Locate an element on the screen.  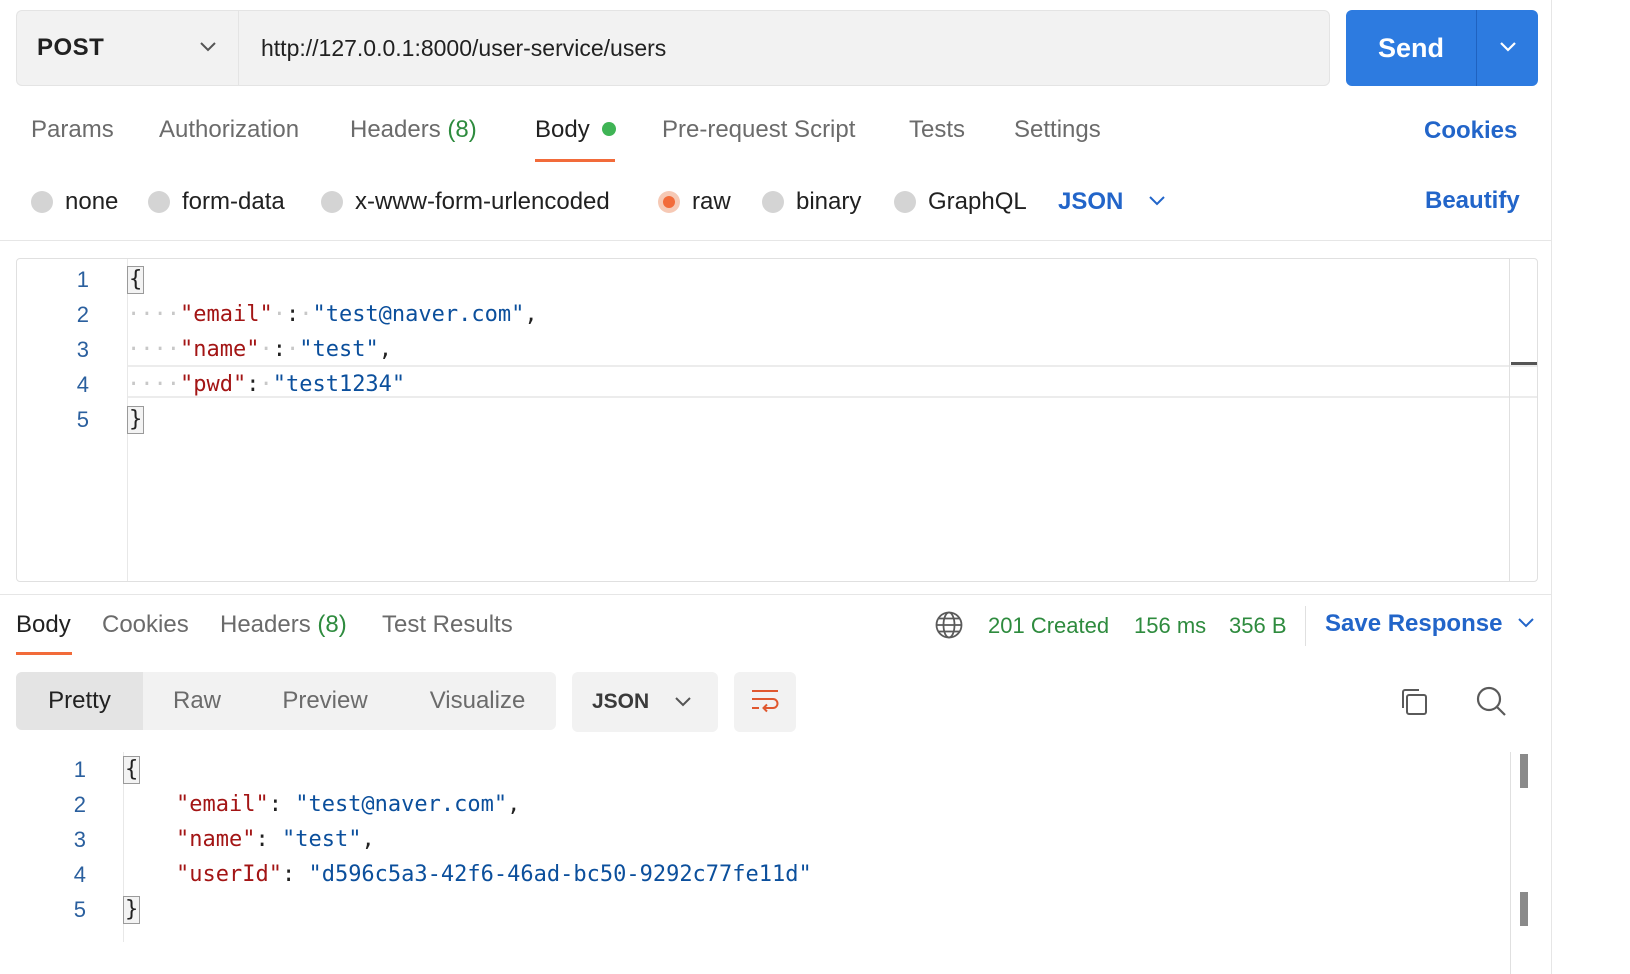
tab-authorization: Authorization is located at coordinates (229, 130).